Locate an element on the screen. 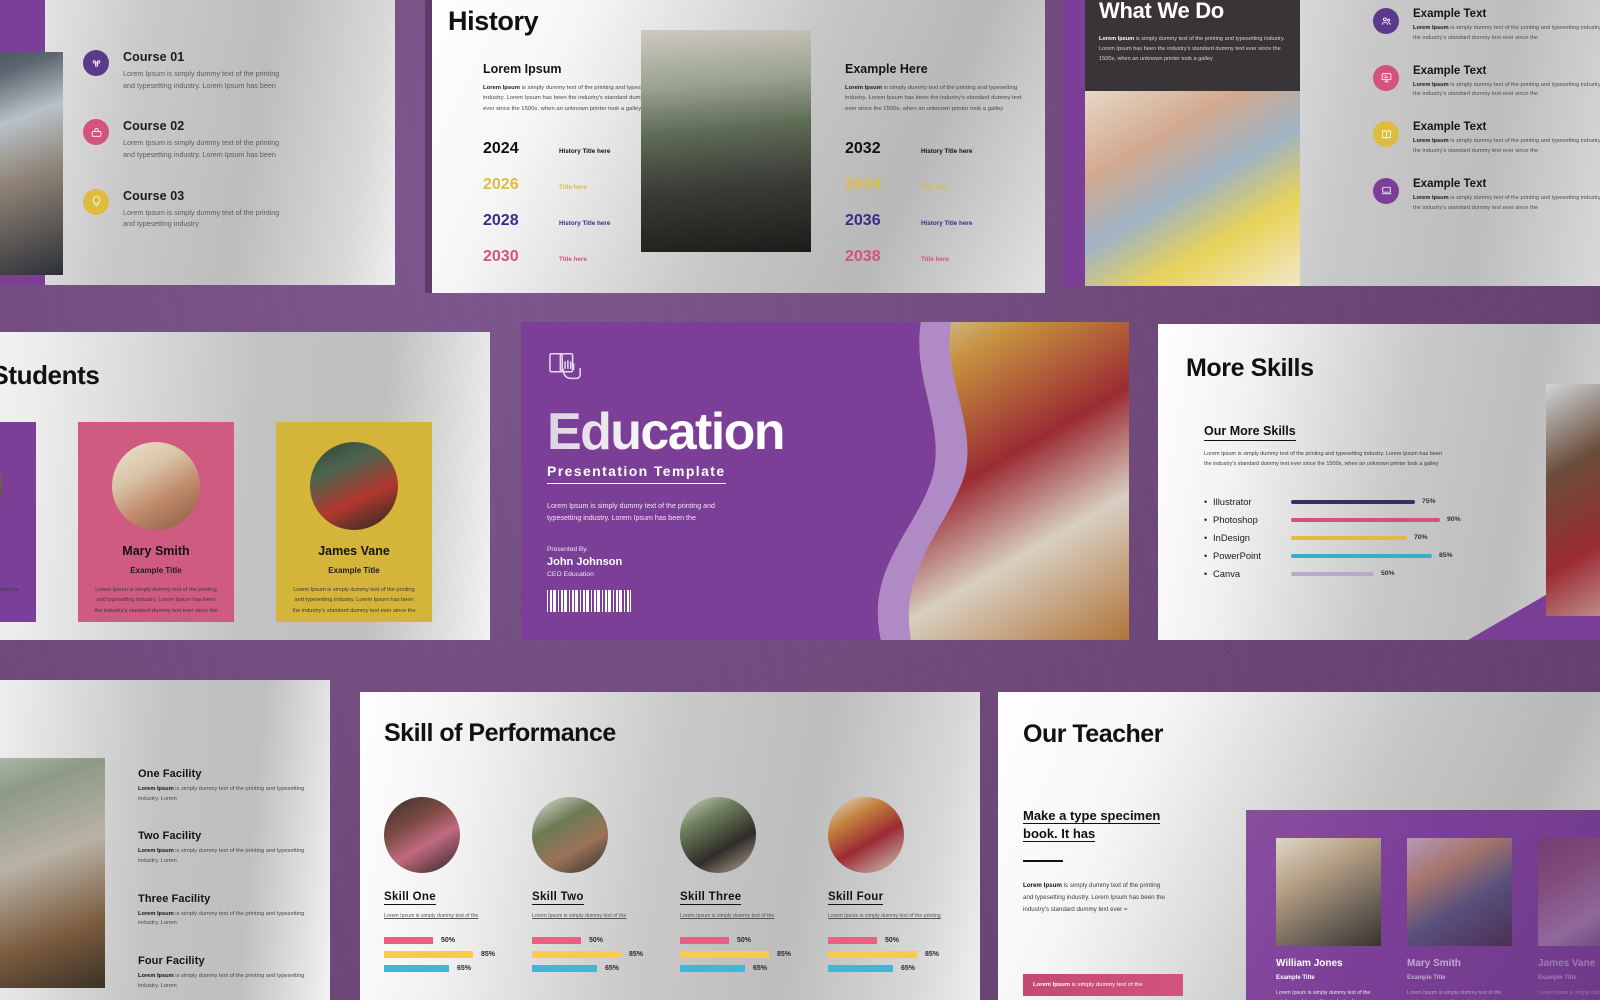 The image size is (1600, 1000). skill-value: 85% is located at coordinates (1446, 555).